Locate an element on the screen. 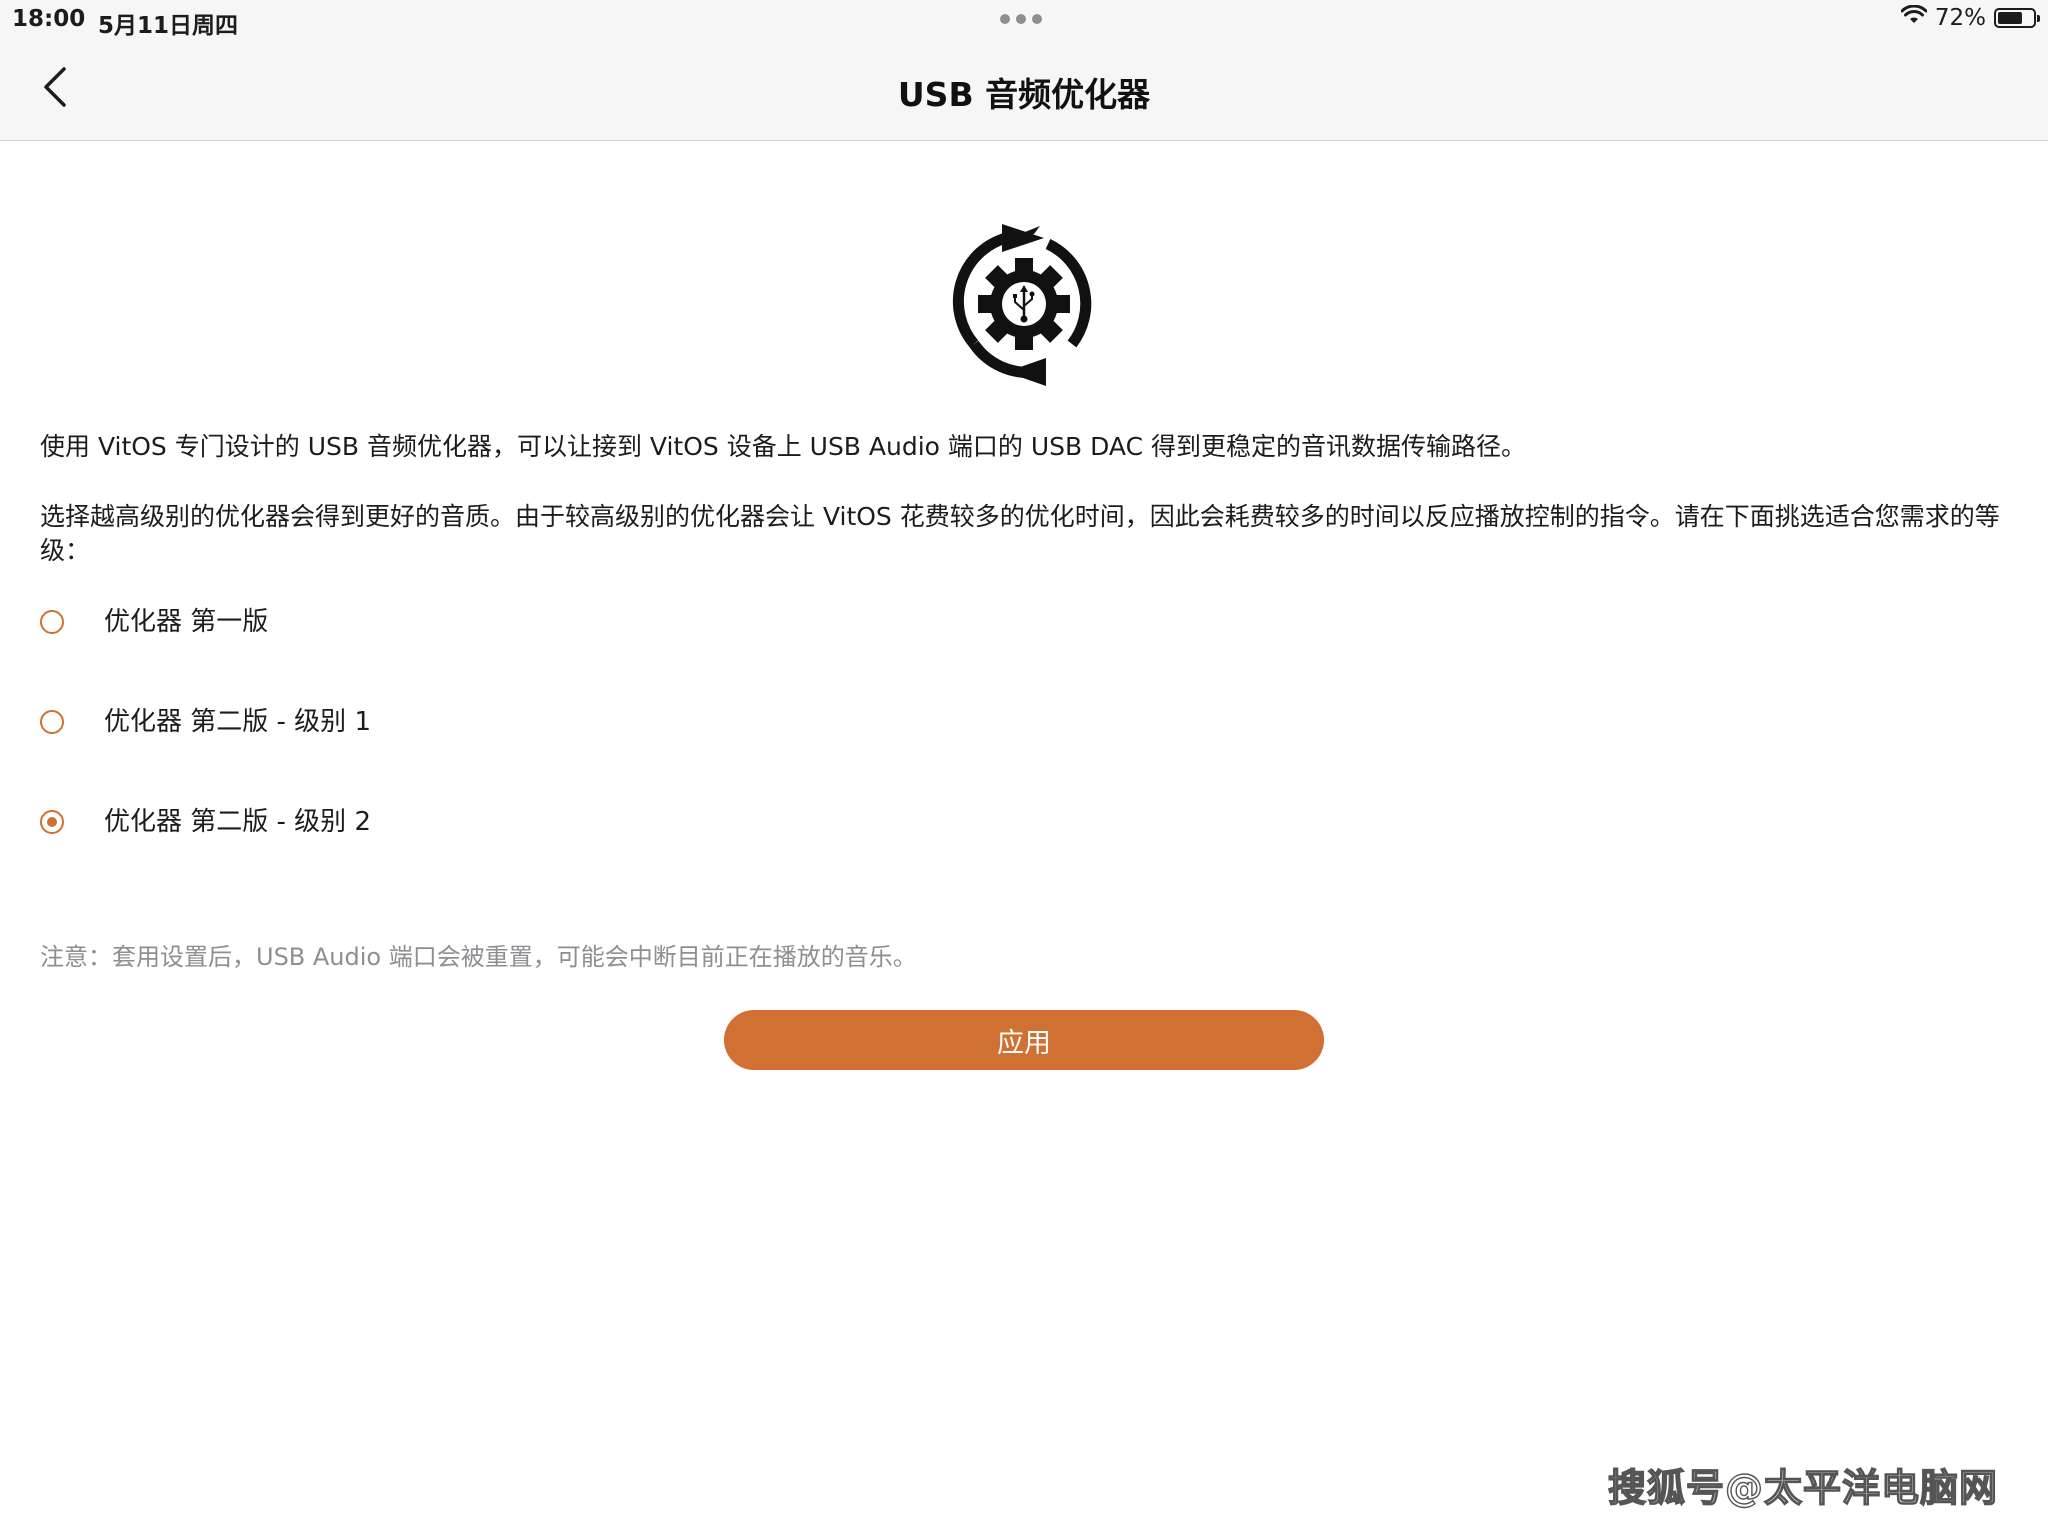 This screenshot has width=2048, height=1536. option-label: 优化器 第一版 is located at coordinates (186, 622).